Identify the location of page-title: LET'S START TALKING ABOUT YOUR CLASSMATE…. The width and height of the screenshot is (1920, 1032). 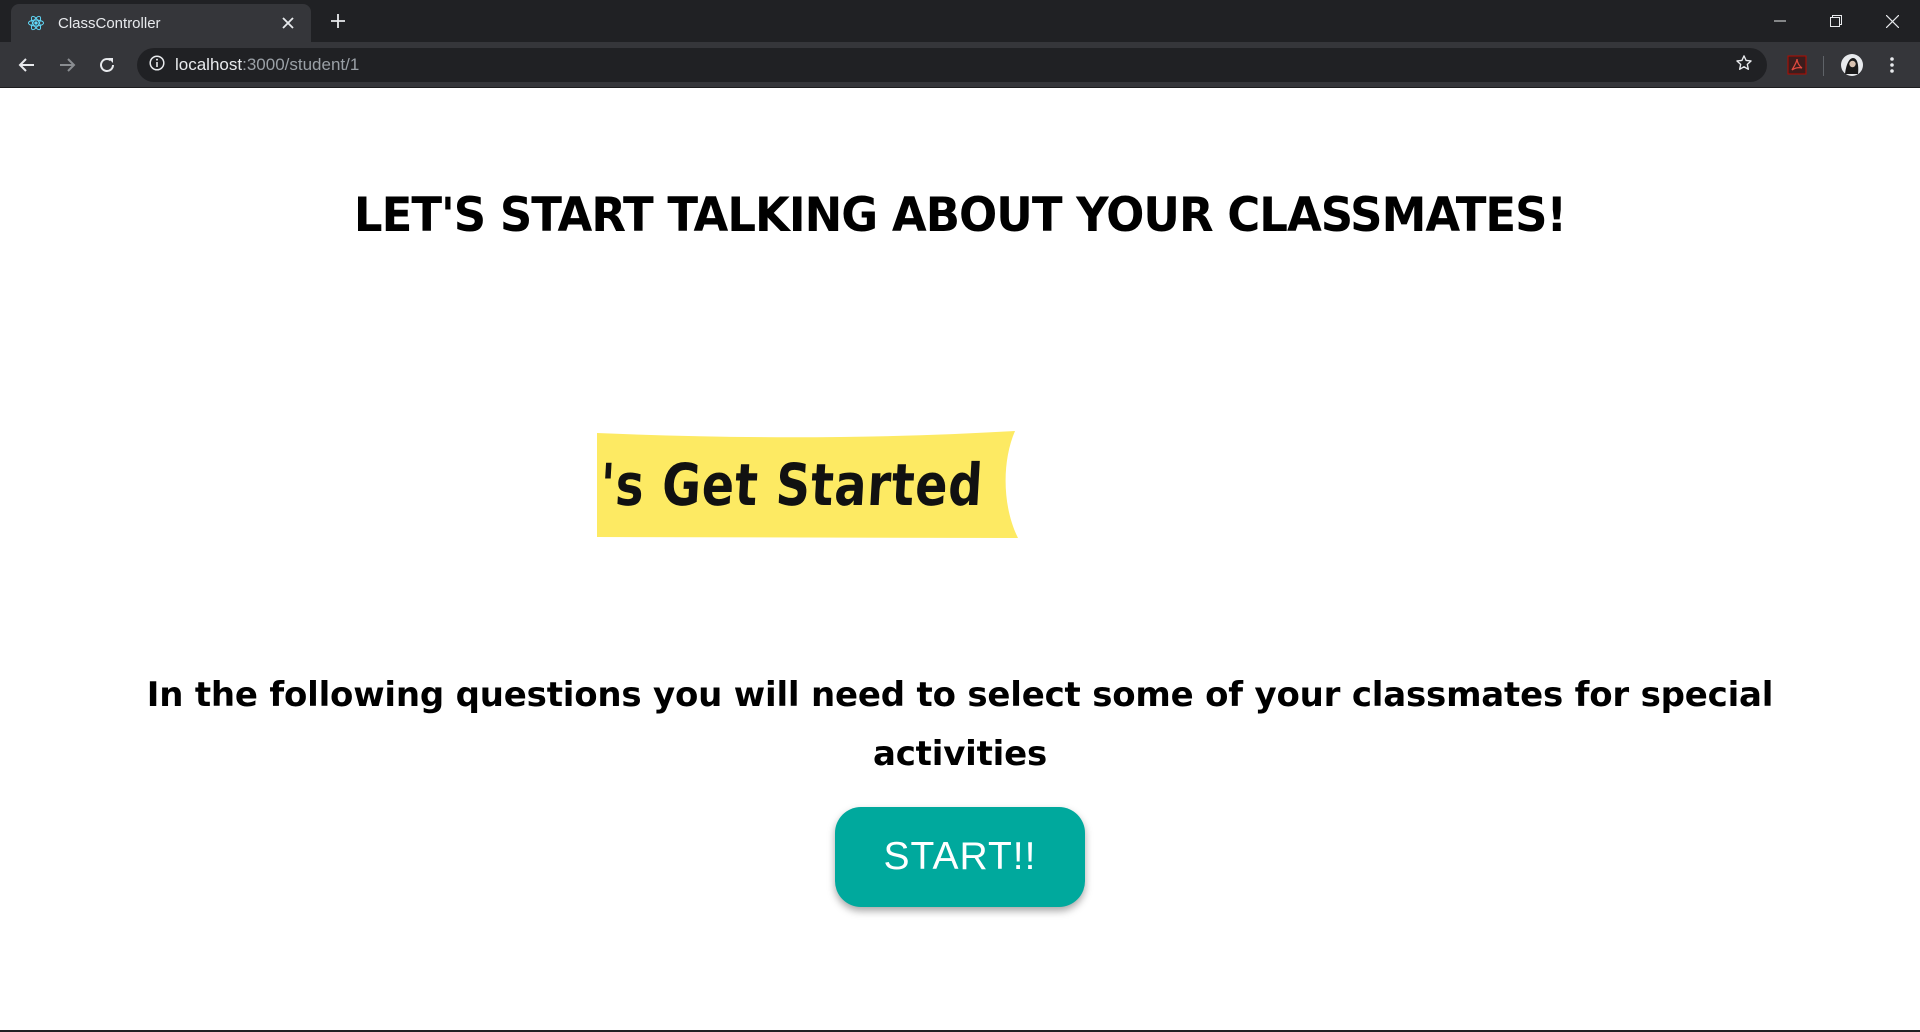
(960, 214).